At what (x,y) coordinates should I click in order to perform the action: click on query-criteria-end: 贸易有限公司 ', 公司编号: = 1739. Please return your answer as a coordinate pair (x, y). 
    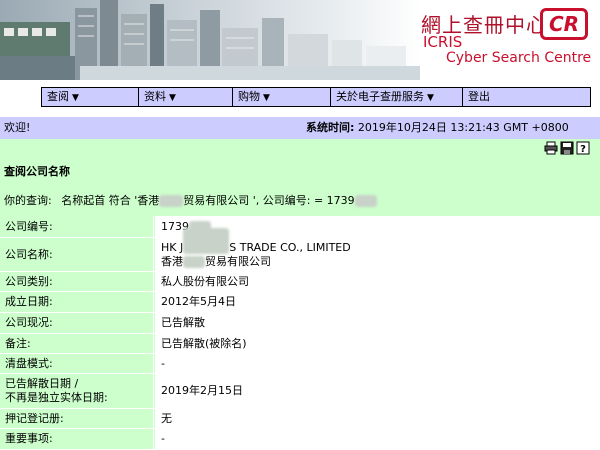
    Looking at the image, I should click on (269, 200).